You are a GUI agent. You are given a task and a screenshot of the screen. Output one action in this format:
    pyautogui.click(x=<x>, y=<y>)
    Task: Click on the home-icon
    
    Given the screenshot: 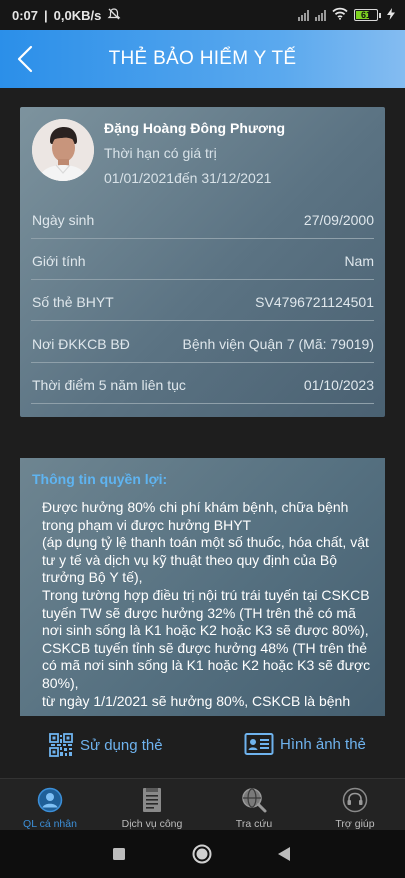 What is the action you would take?
    pyautogui.click(x=202, y=854)
    